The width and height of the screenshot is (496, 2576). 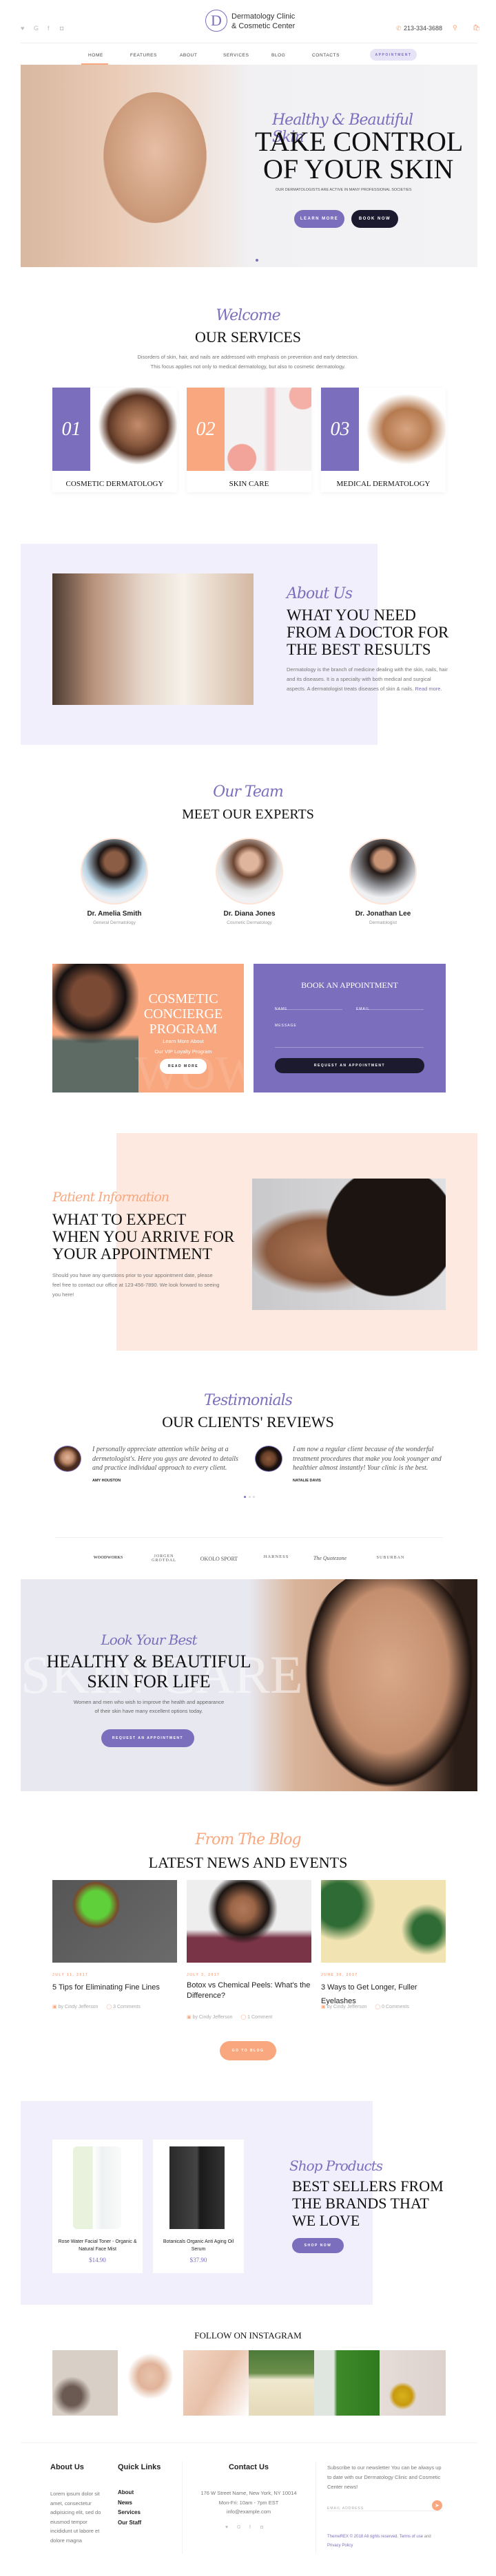 What do you see at coordinates (127, 2007) in the screenshot?
I see `post-comments: 3 Comments` at bounding box center [127, 2007].